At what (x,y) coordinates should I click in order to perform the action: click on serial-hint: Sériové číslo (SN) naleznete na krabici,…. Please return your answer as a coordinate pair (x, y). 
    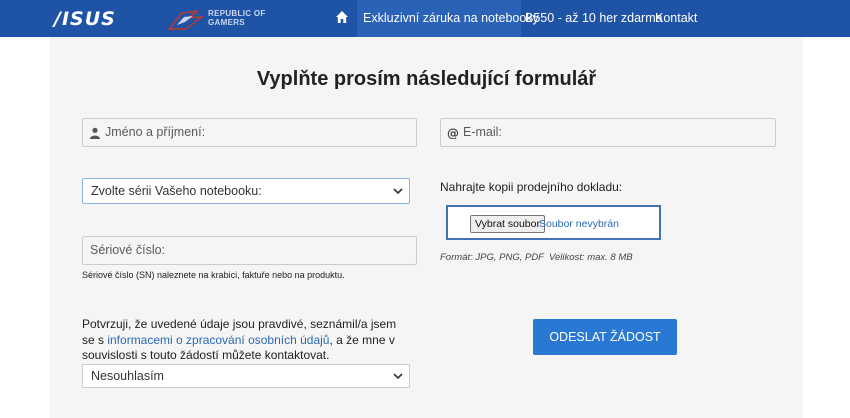
    Looking at the image, I should click on (213, 275).